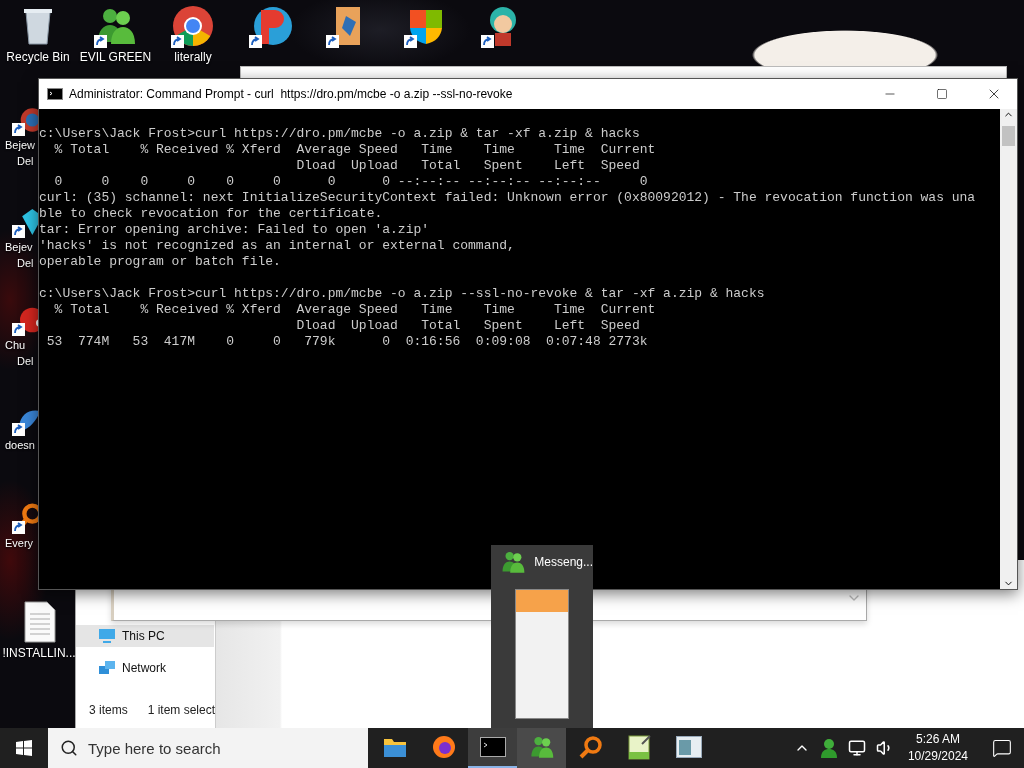 This screenshot has width=1024, height=768. I want to click on icon-label: doesn, so click(17, 445).